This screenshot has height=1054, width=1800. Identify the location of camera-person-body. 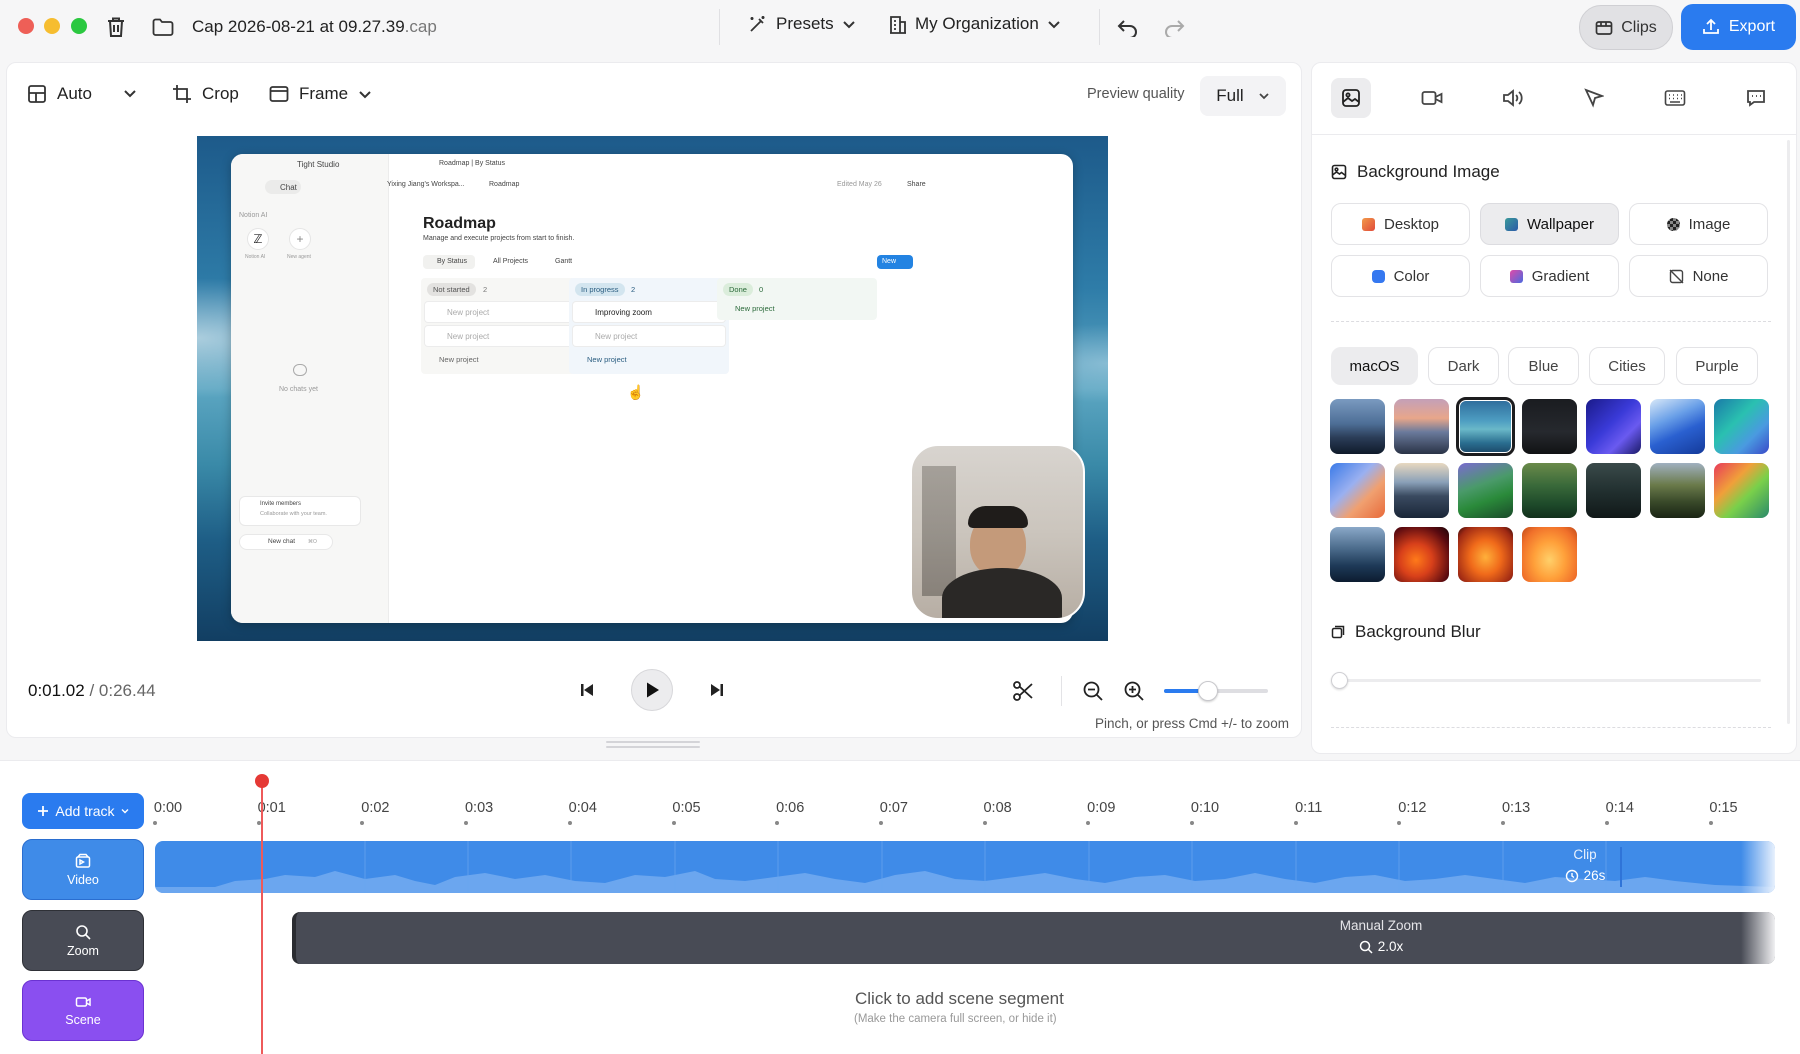
(1002, 593).